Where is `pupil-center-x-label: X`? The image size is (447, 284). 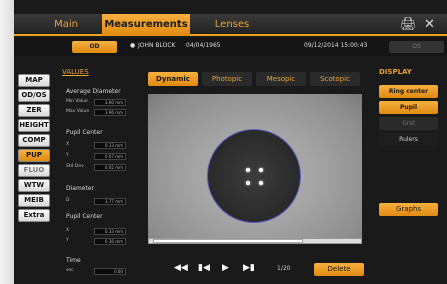 pupil-center-x-label: X is located at coordinates (68, 144).